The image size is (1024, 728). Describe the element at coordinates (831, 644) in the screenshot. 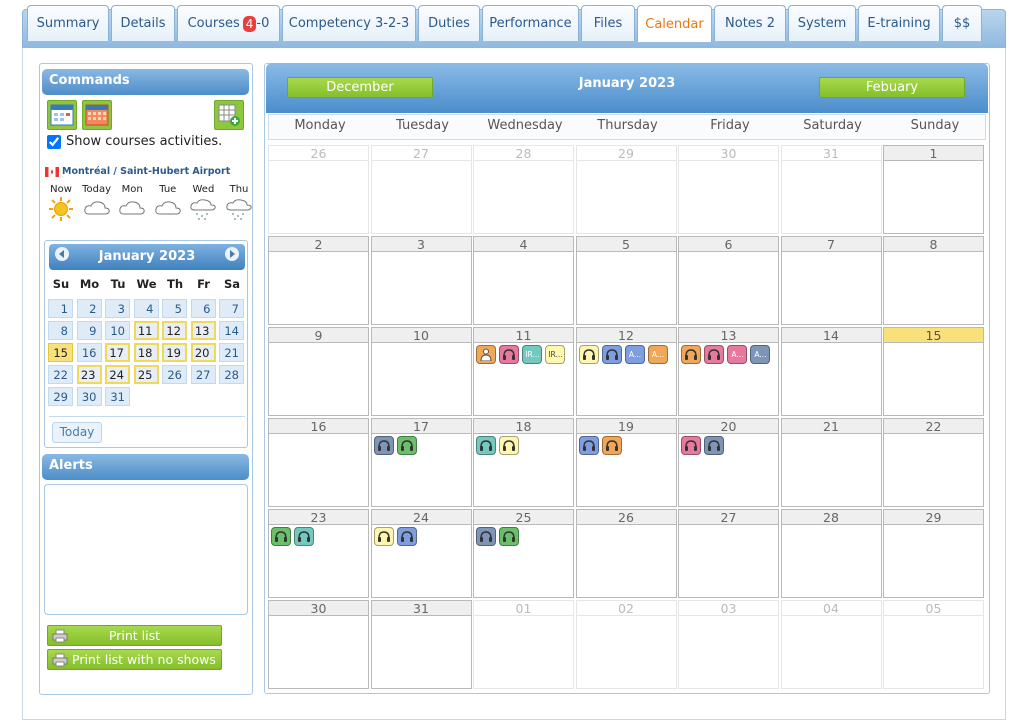

I see `calendar-day-cell: 04` at that location.